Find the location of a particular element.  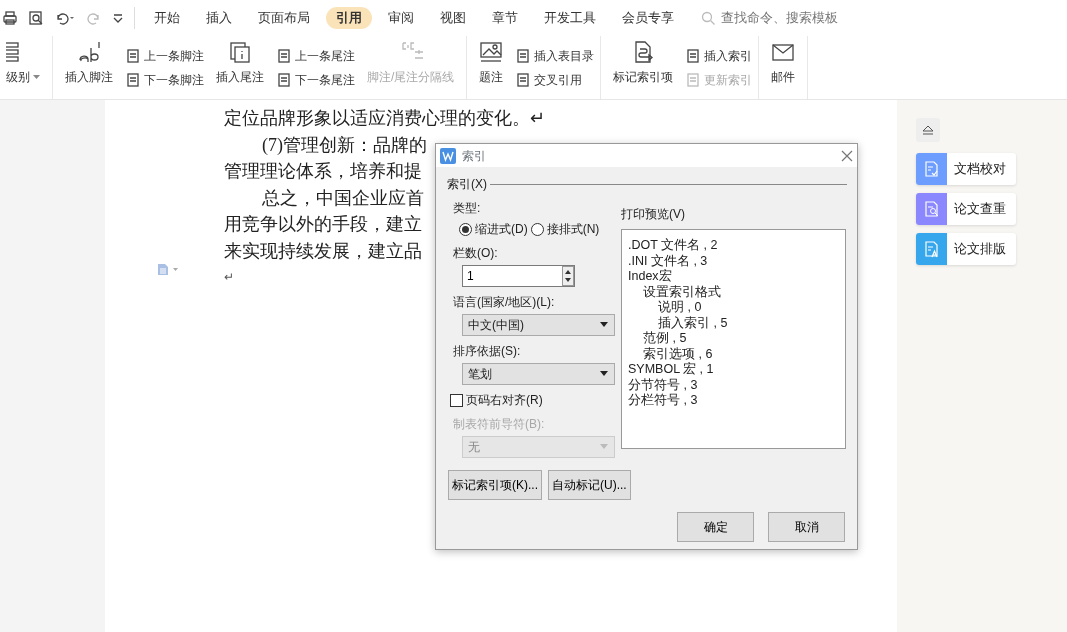

ribbon-tab: 视图 is located at coordinates (453, 18).